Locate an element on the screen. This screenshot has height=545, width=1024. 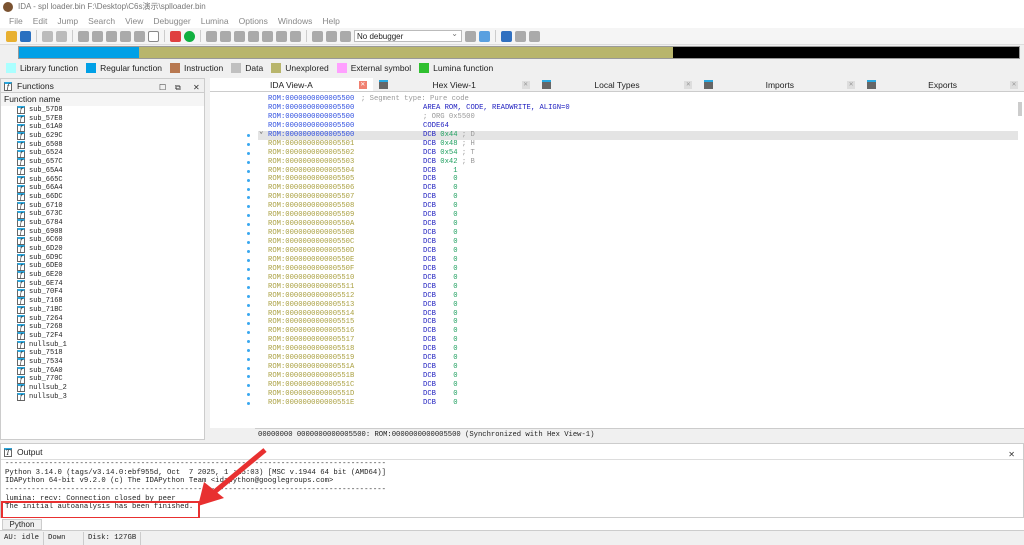
function-item: f sub_657C is located at coordinates (110, 162).